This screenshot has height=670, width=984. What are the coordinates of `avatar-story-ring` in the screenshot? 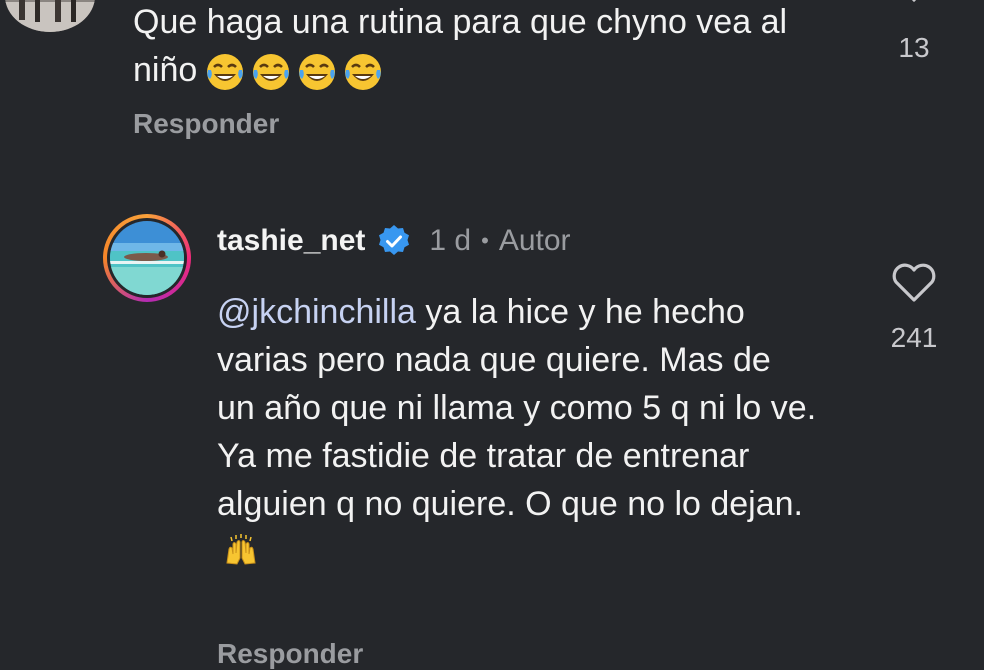 It's located at (147, 258).